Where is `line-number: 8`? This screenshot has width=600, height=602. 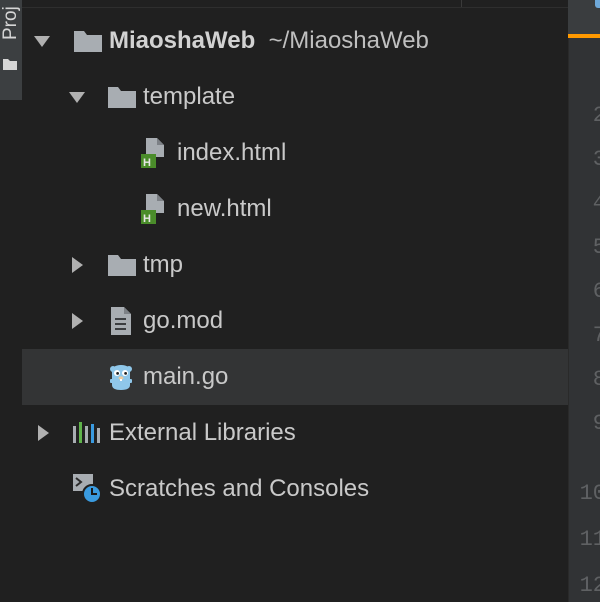
line-number: 8 is located at coordinates (596, 379).